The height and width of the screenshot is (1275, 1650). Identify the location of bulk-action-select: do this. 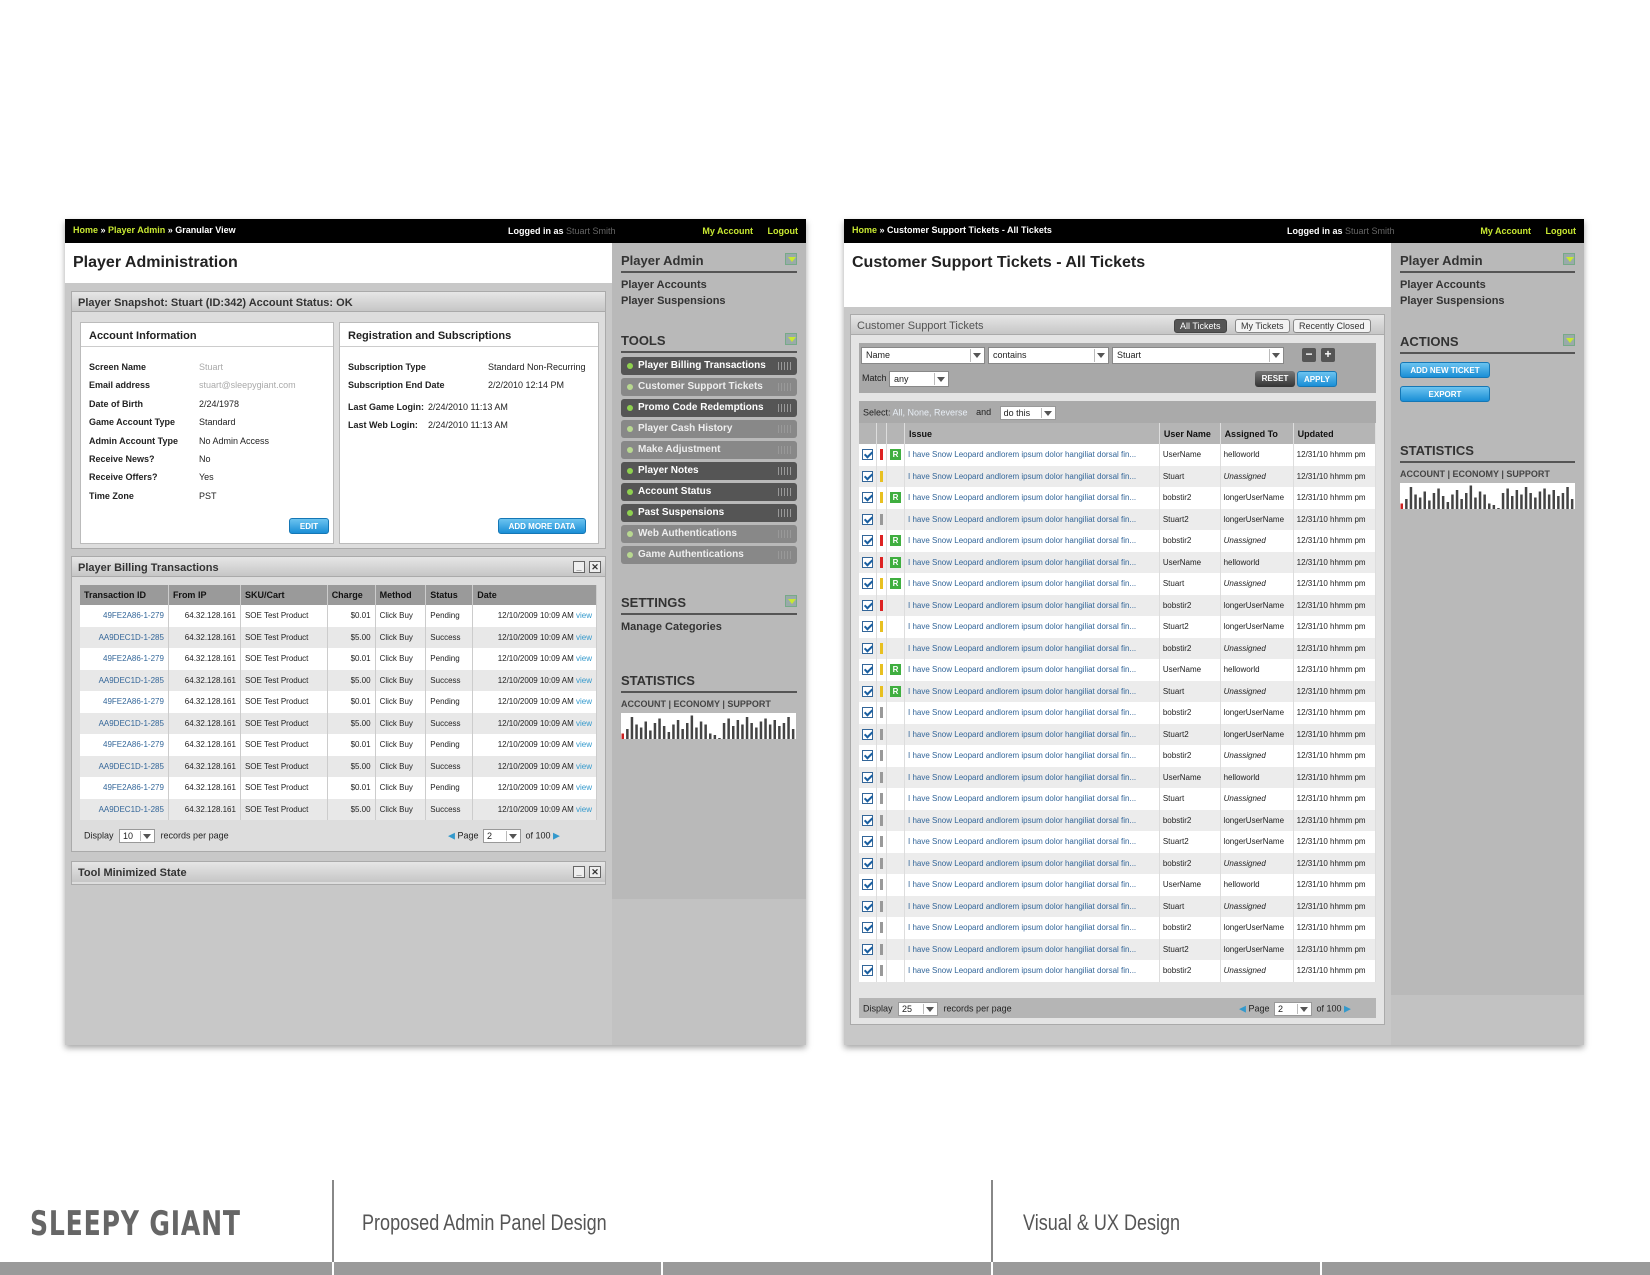
(1027, 413).